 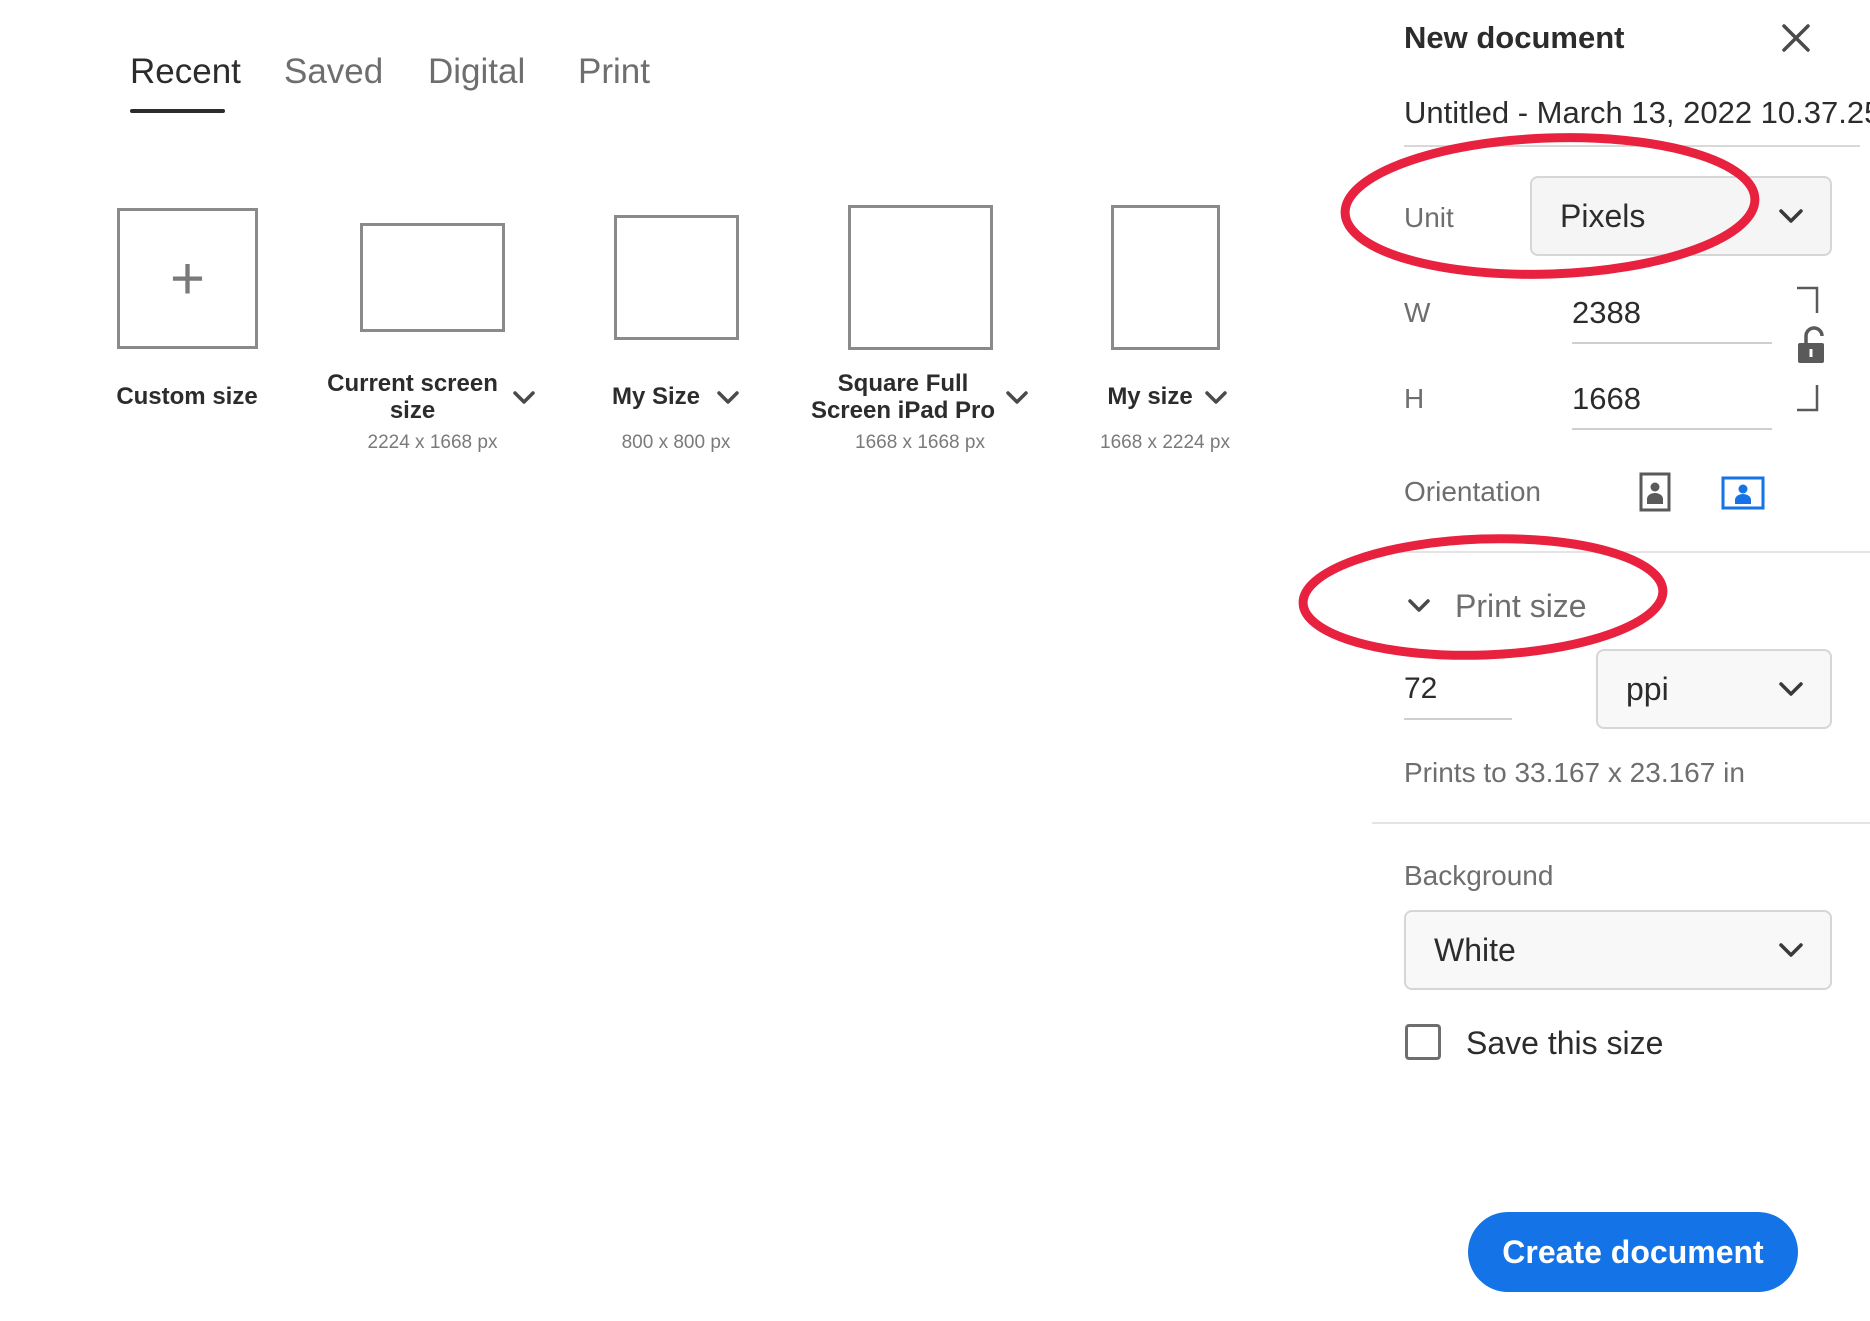 I want to click on background-dropdown-value: White, so click(x=1475, y=950).